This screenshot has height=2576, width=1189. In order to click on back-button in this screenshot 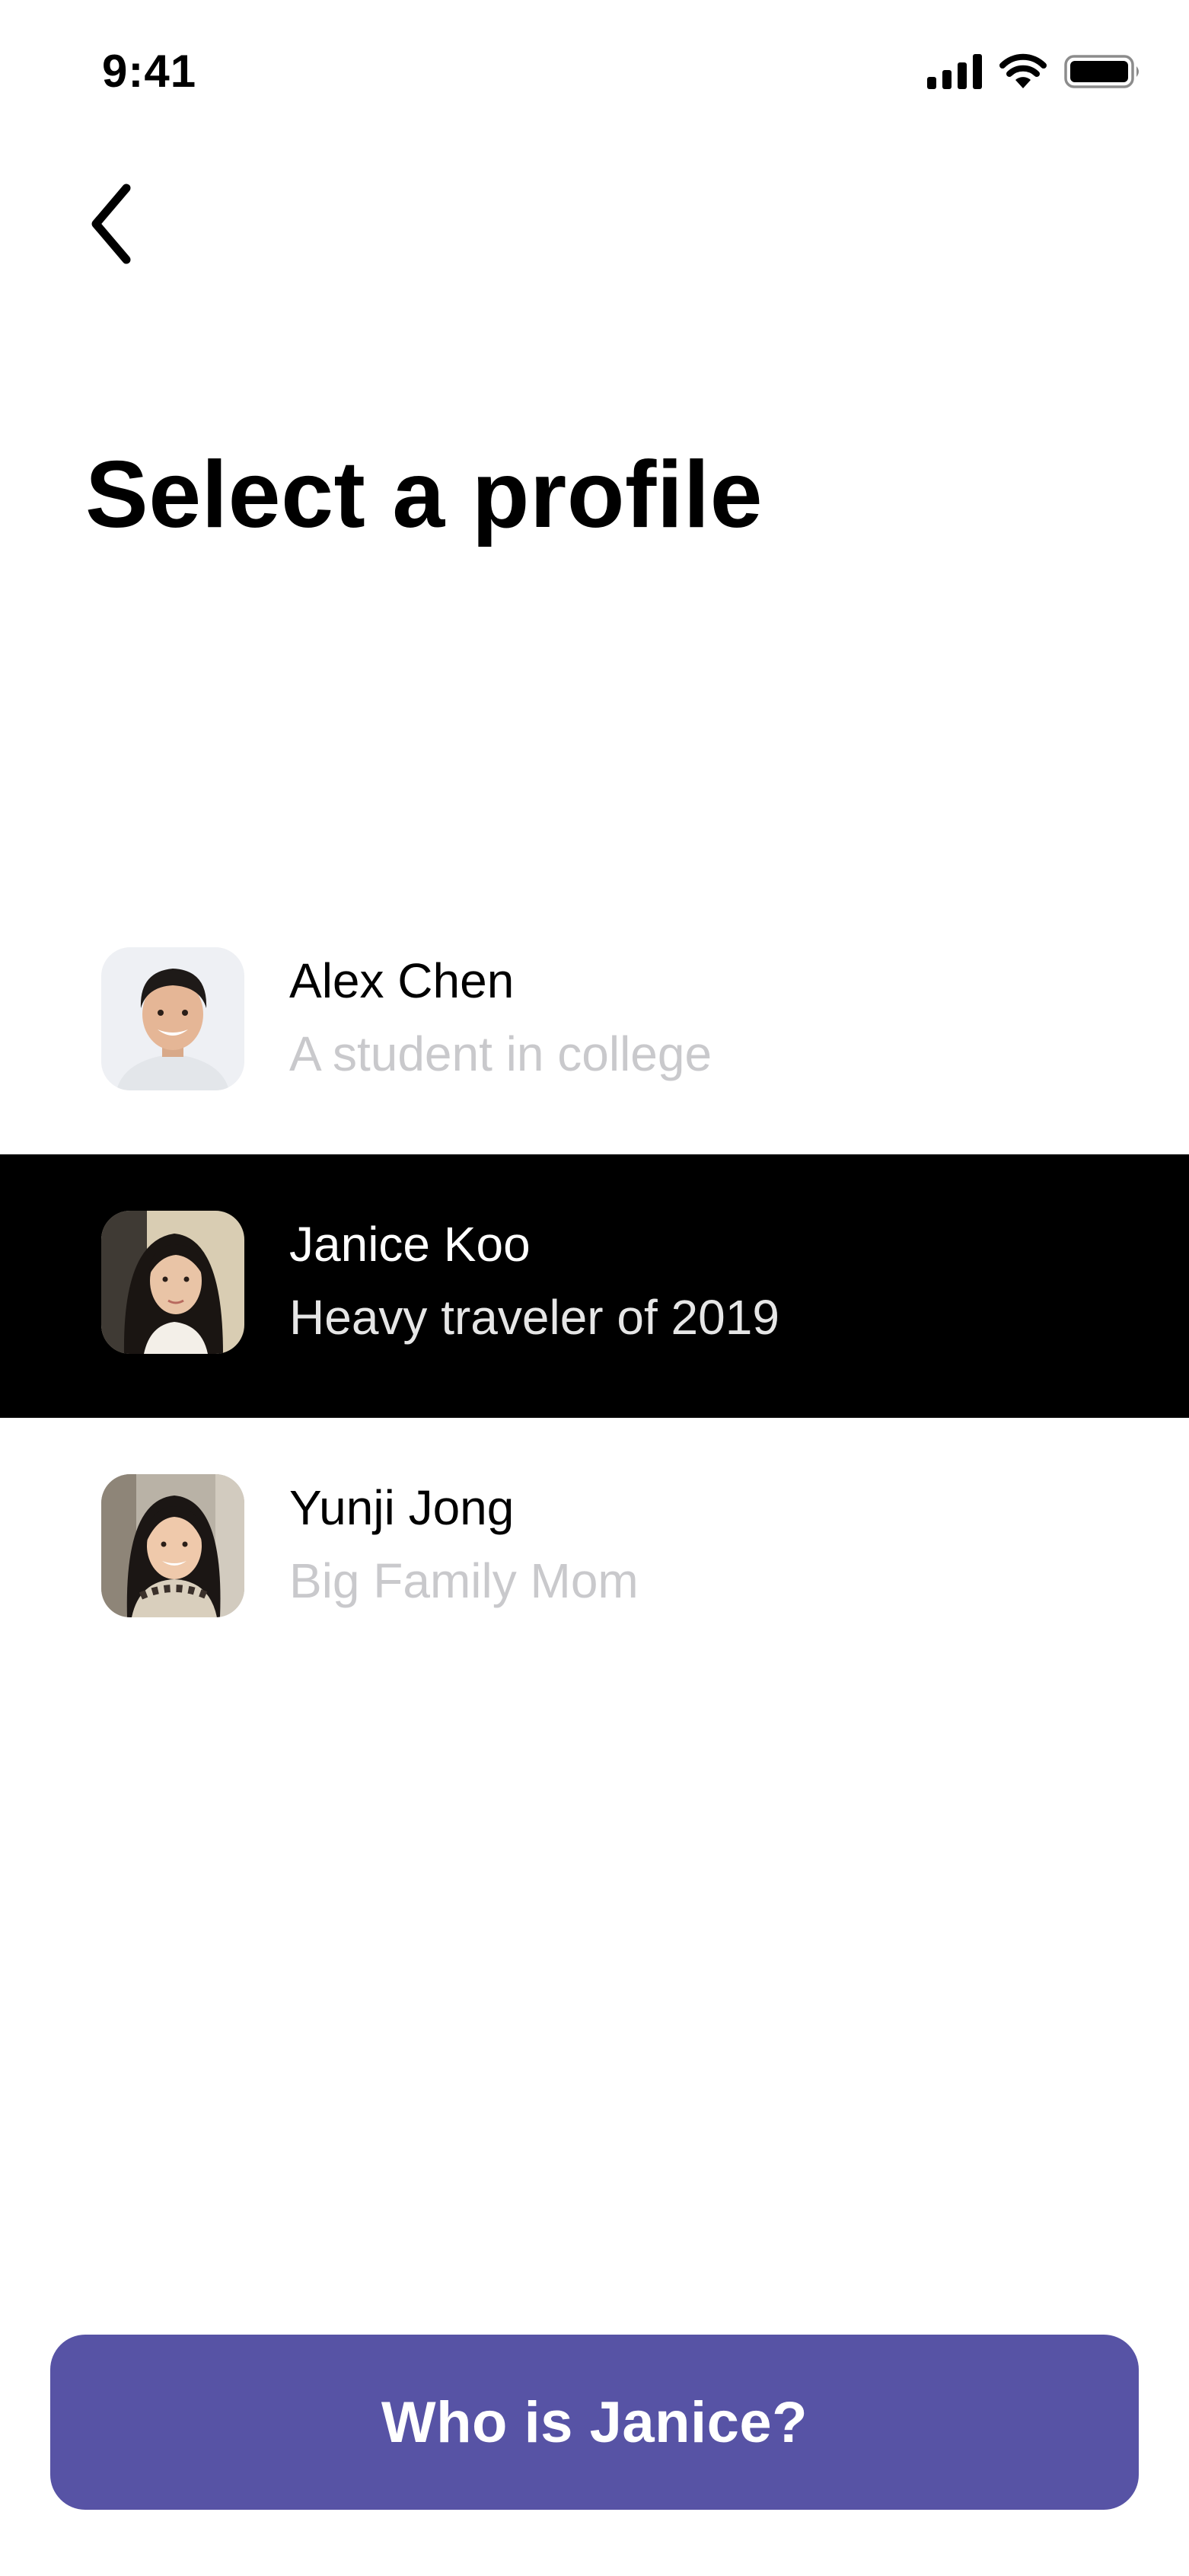, I will do `click(111, 225)`.